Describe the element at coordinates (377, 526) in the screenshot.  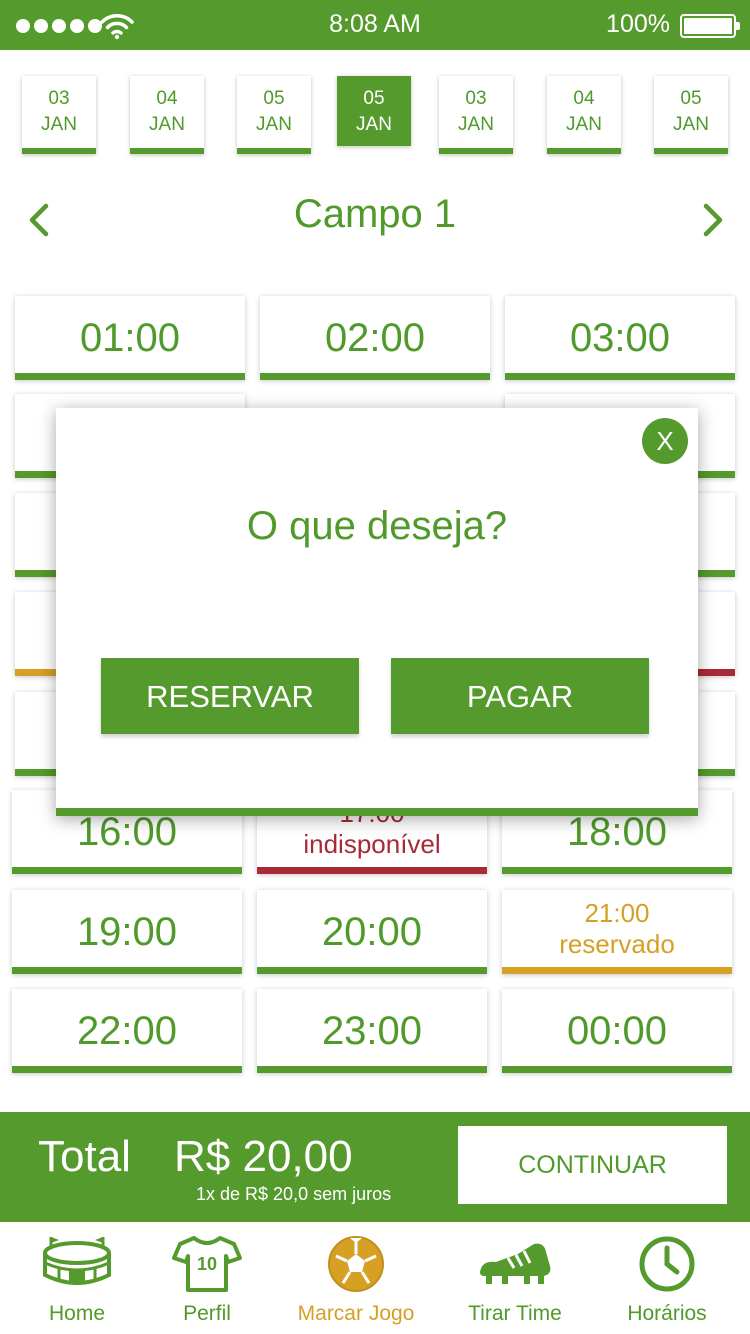
I see `modal-question: O que deseja?` at that location.